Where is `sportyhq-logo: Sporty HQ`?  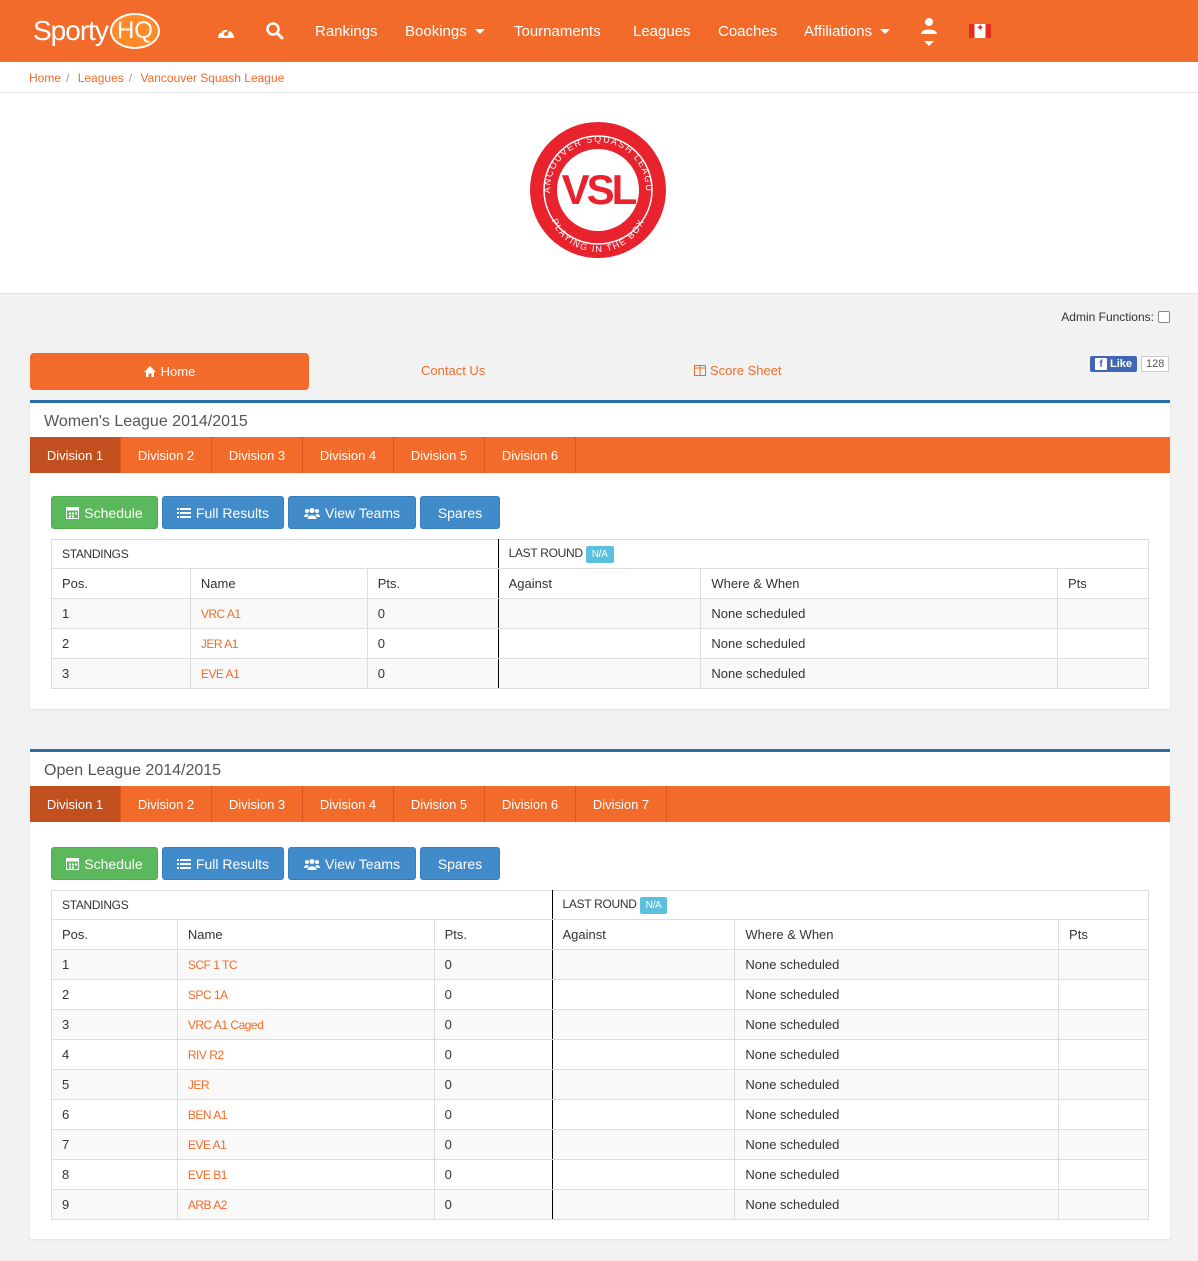
sportyhq-logo: Sporty HQ is located at coordinates (96, 31).